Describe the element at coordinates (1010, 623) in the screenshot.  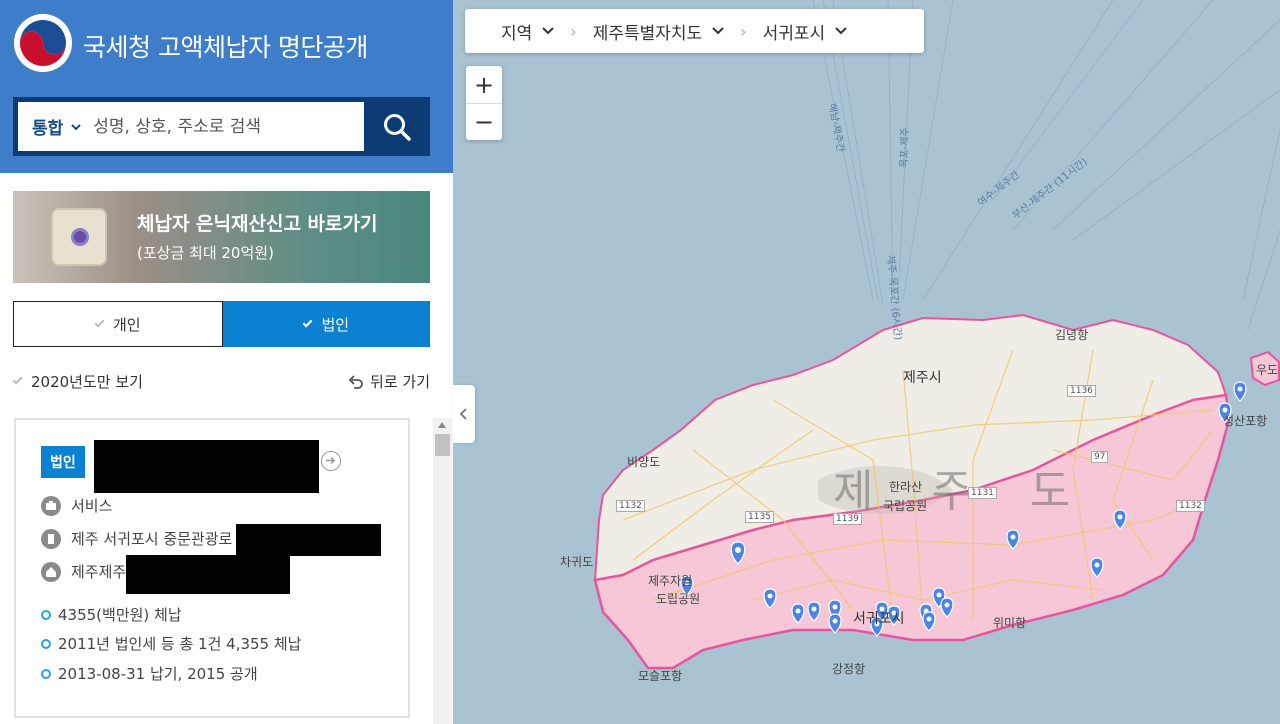
I see `map-label-wimi: 위미항` at that location.